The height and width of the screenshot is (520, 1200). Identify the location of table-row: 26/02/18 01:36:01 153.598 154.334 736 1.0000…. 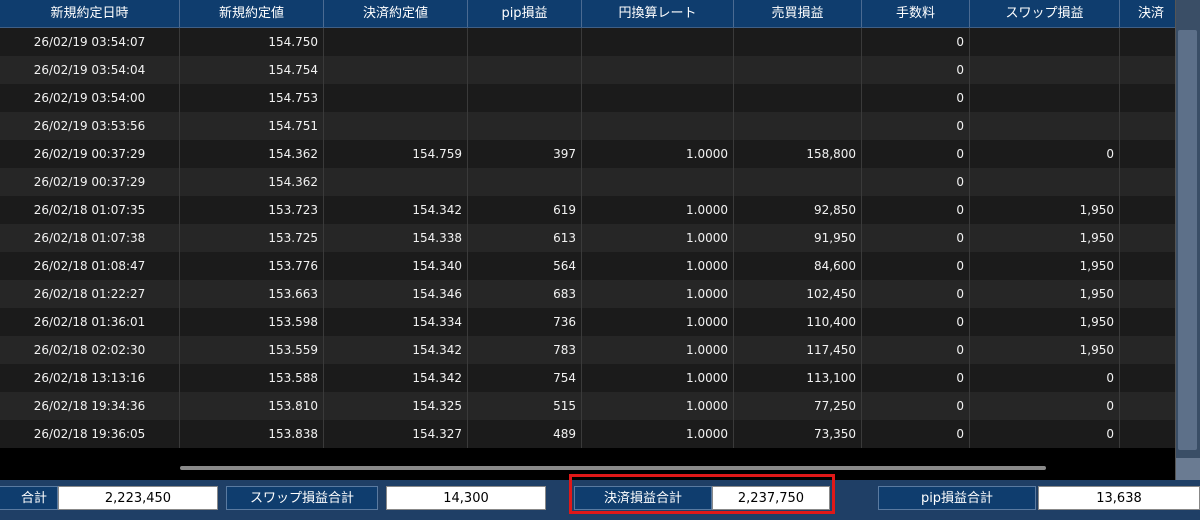
(587, 322).